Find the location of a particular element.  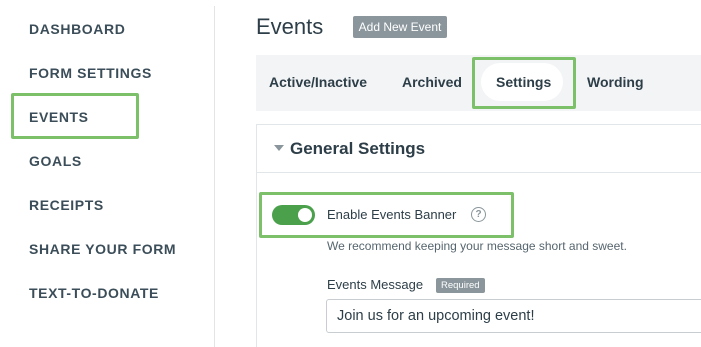

required-badge: Required is located at coordinates (460, 285).